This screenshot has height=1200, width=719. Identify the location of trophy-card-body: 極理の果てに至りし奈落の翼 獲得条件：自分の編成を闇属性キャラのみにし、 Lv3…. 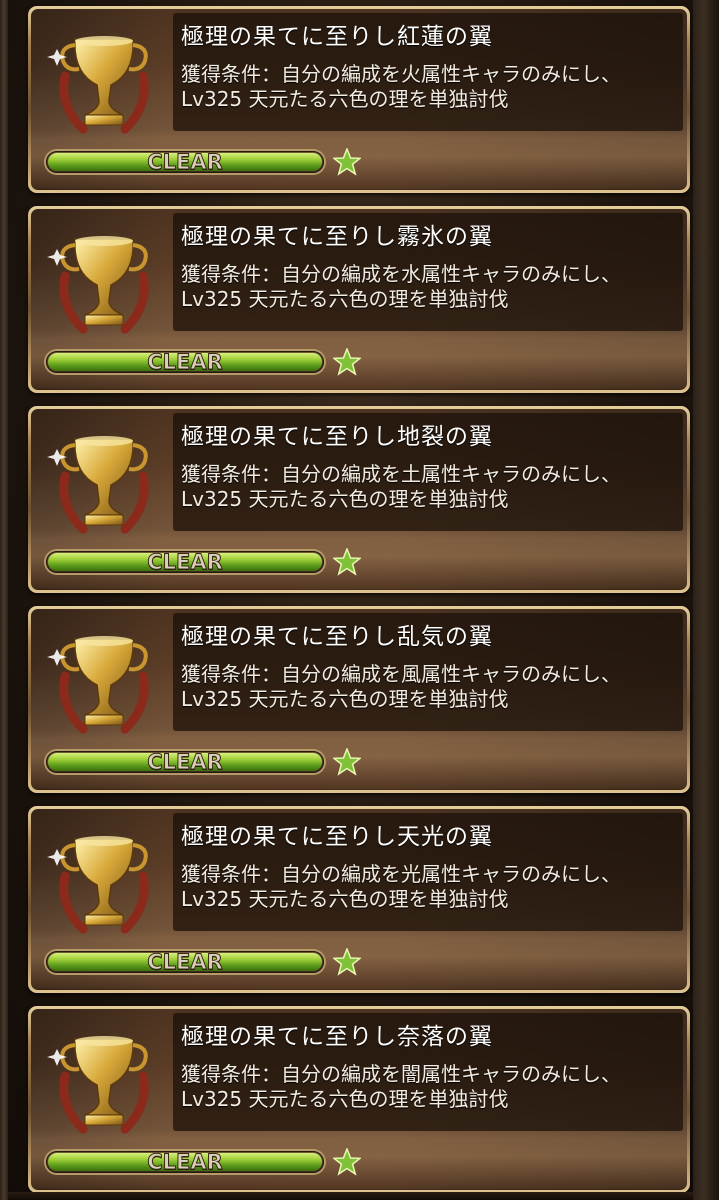
(359, 1099).